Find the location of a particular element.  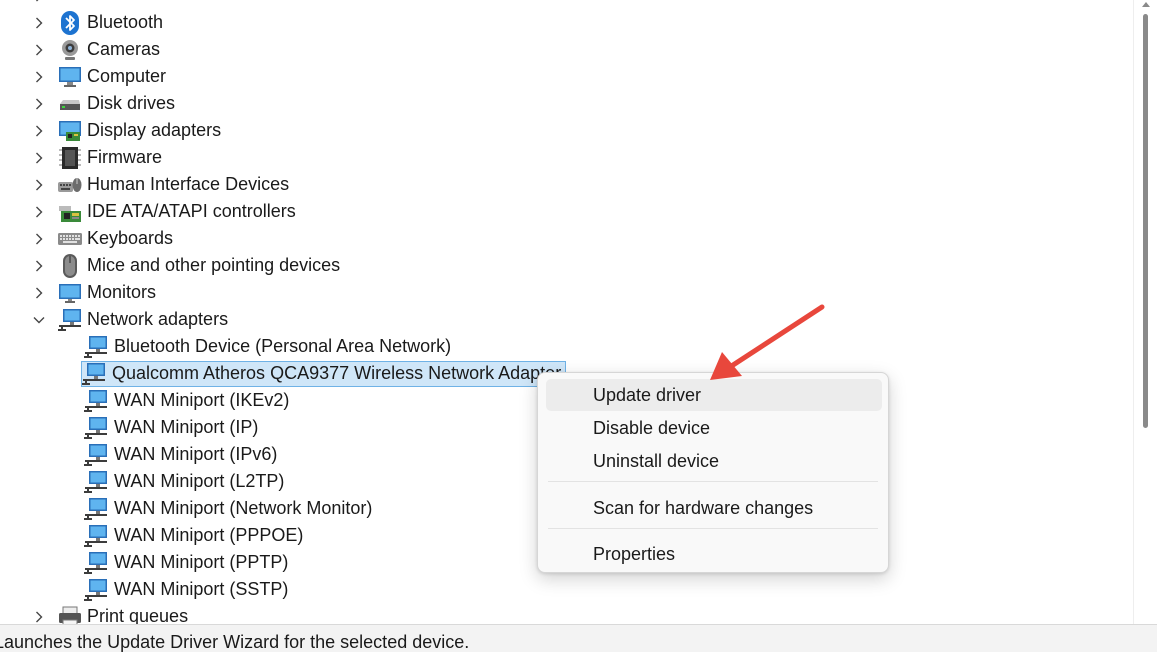

tree-item-label: Bluetooth Device (Personal Area Network) is located at coordinates (283, 346).